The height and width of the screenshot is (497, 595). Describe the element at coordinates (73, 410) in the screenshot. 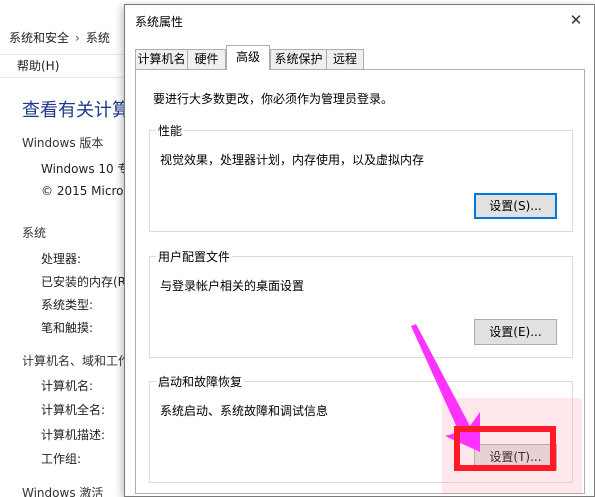

I see `info-row: 计算机全名:` at that location.